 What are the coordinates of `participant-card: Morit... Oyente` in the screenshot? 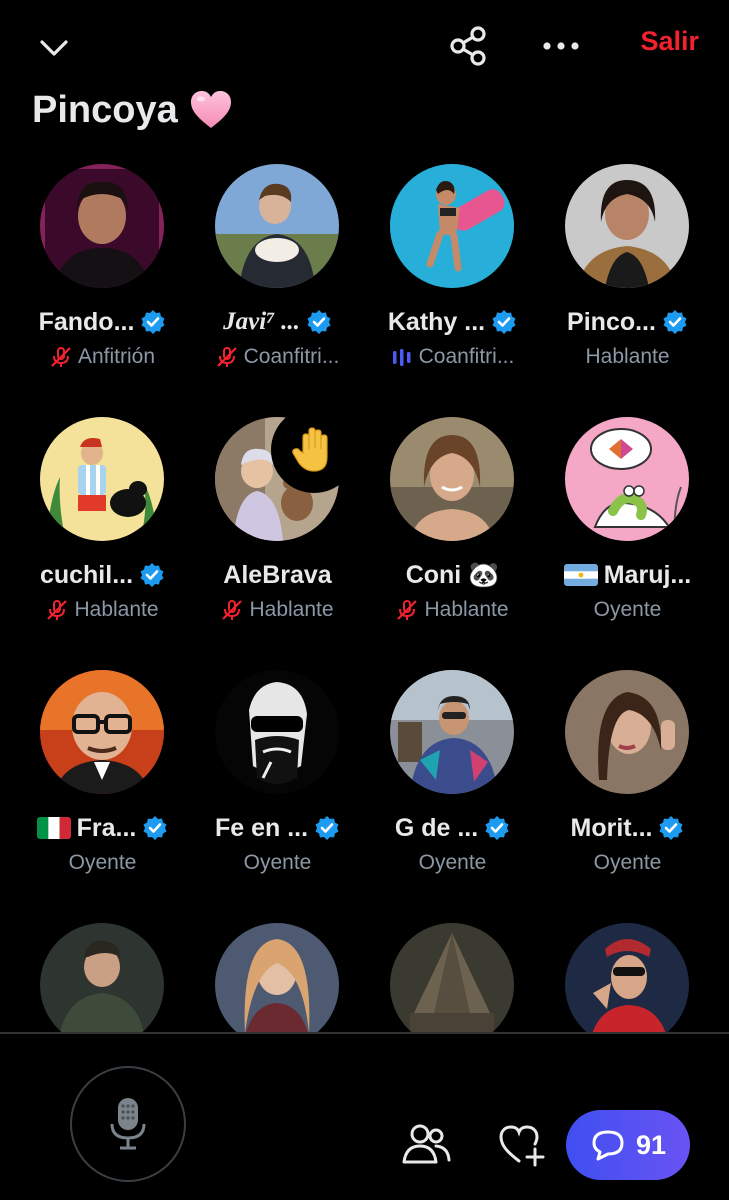 It's located at (627, 788).